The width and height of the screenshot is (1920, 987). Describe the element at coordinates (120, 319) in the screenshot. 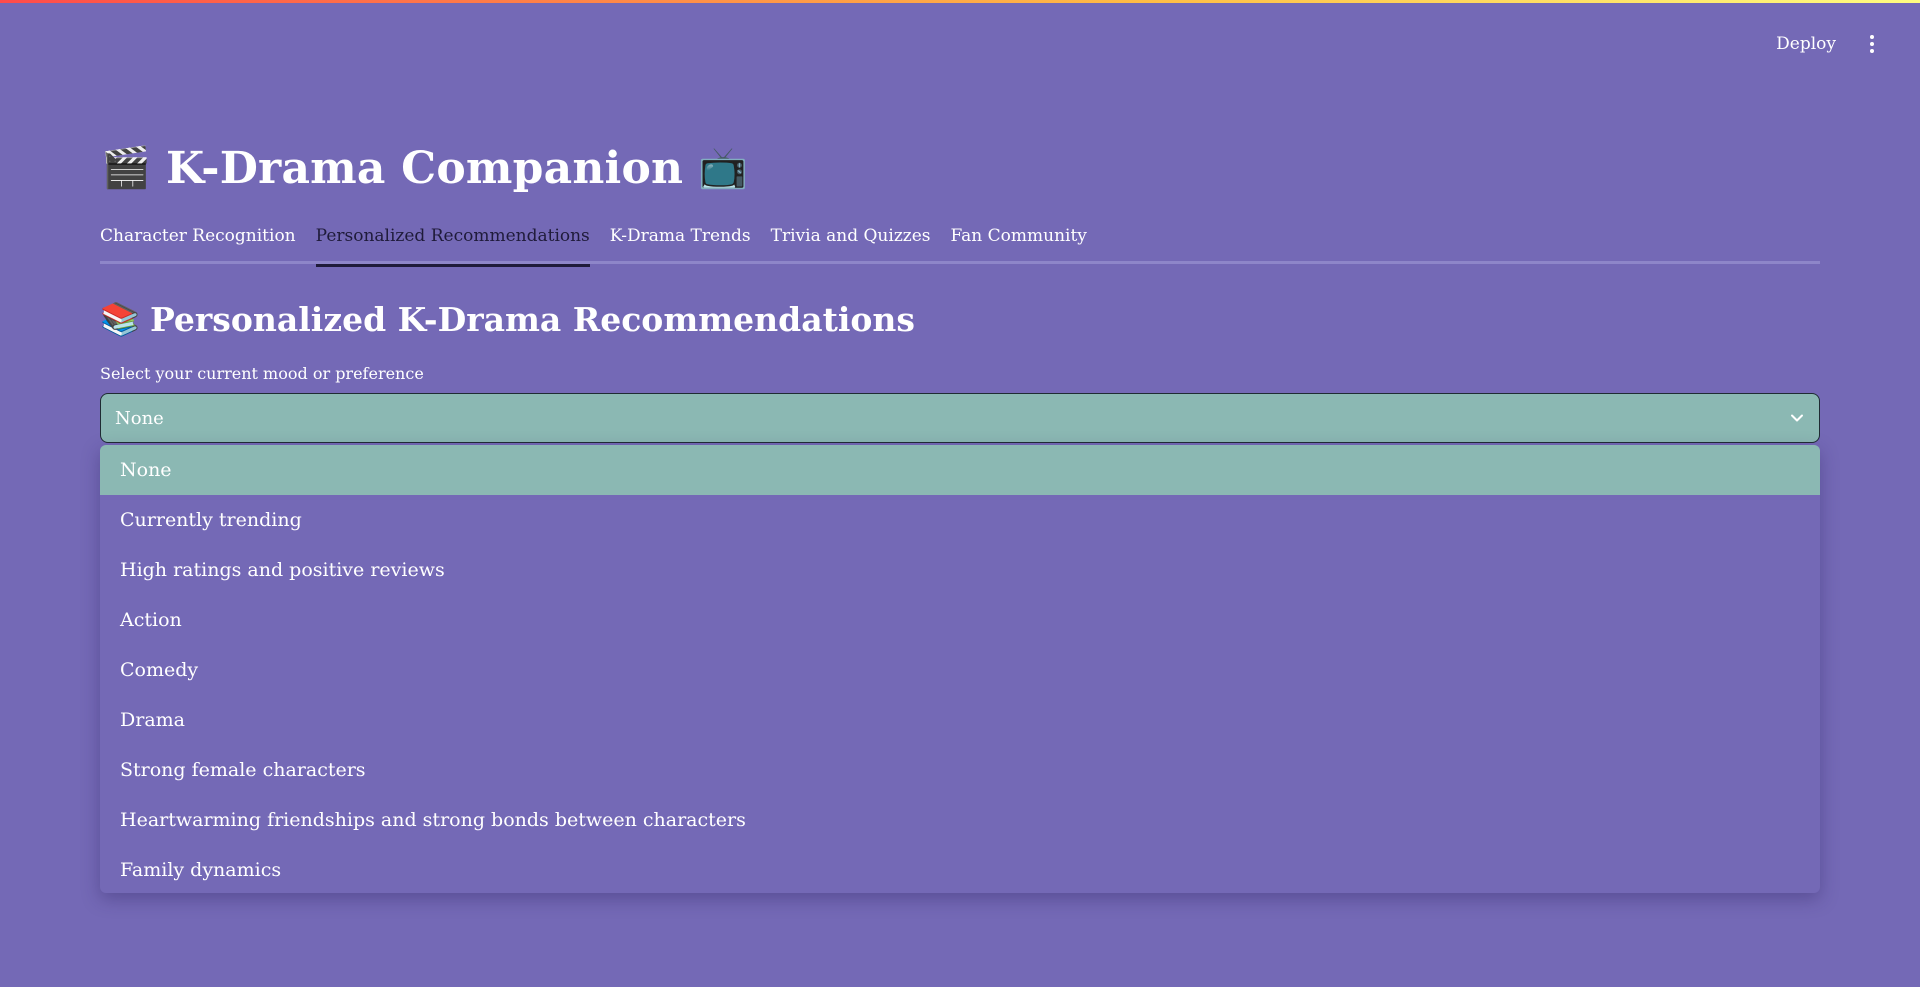

I see `books-icon: 📚` at that location.